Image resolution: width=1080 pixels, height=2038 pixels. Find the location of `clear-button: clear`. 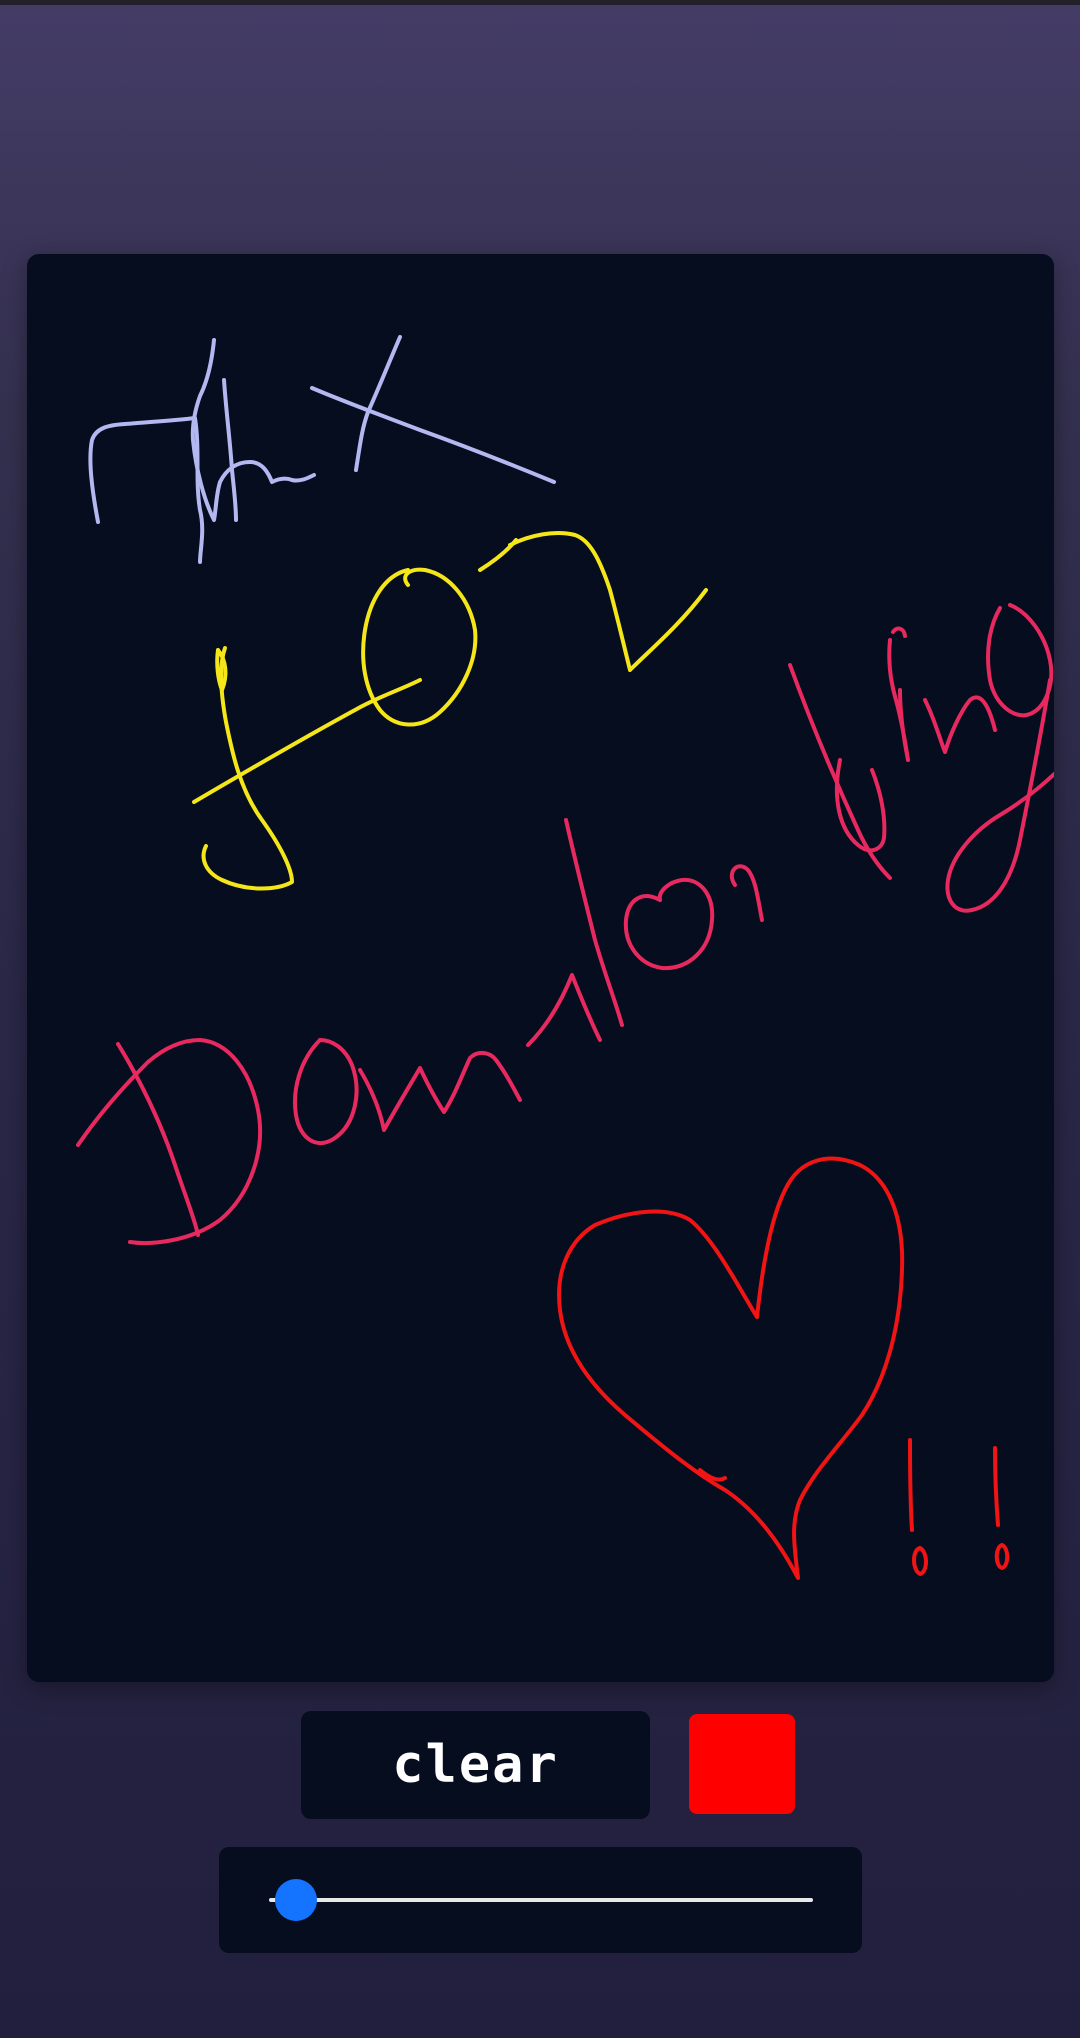

clear-button: clear is located at coordinates (475, 1765).